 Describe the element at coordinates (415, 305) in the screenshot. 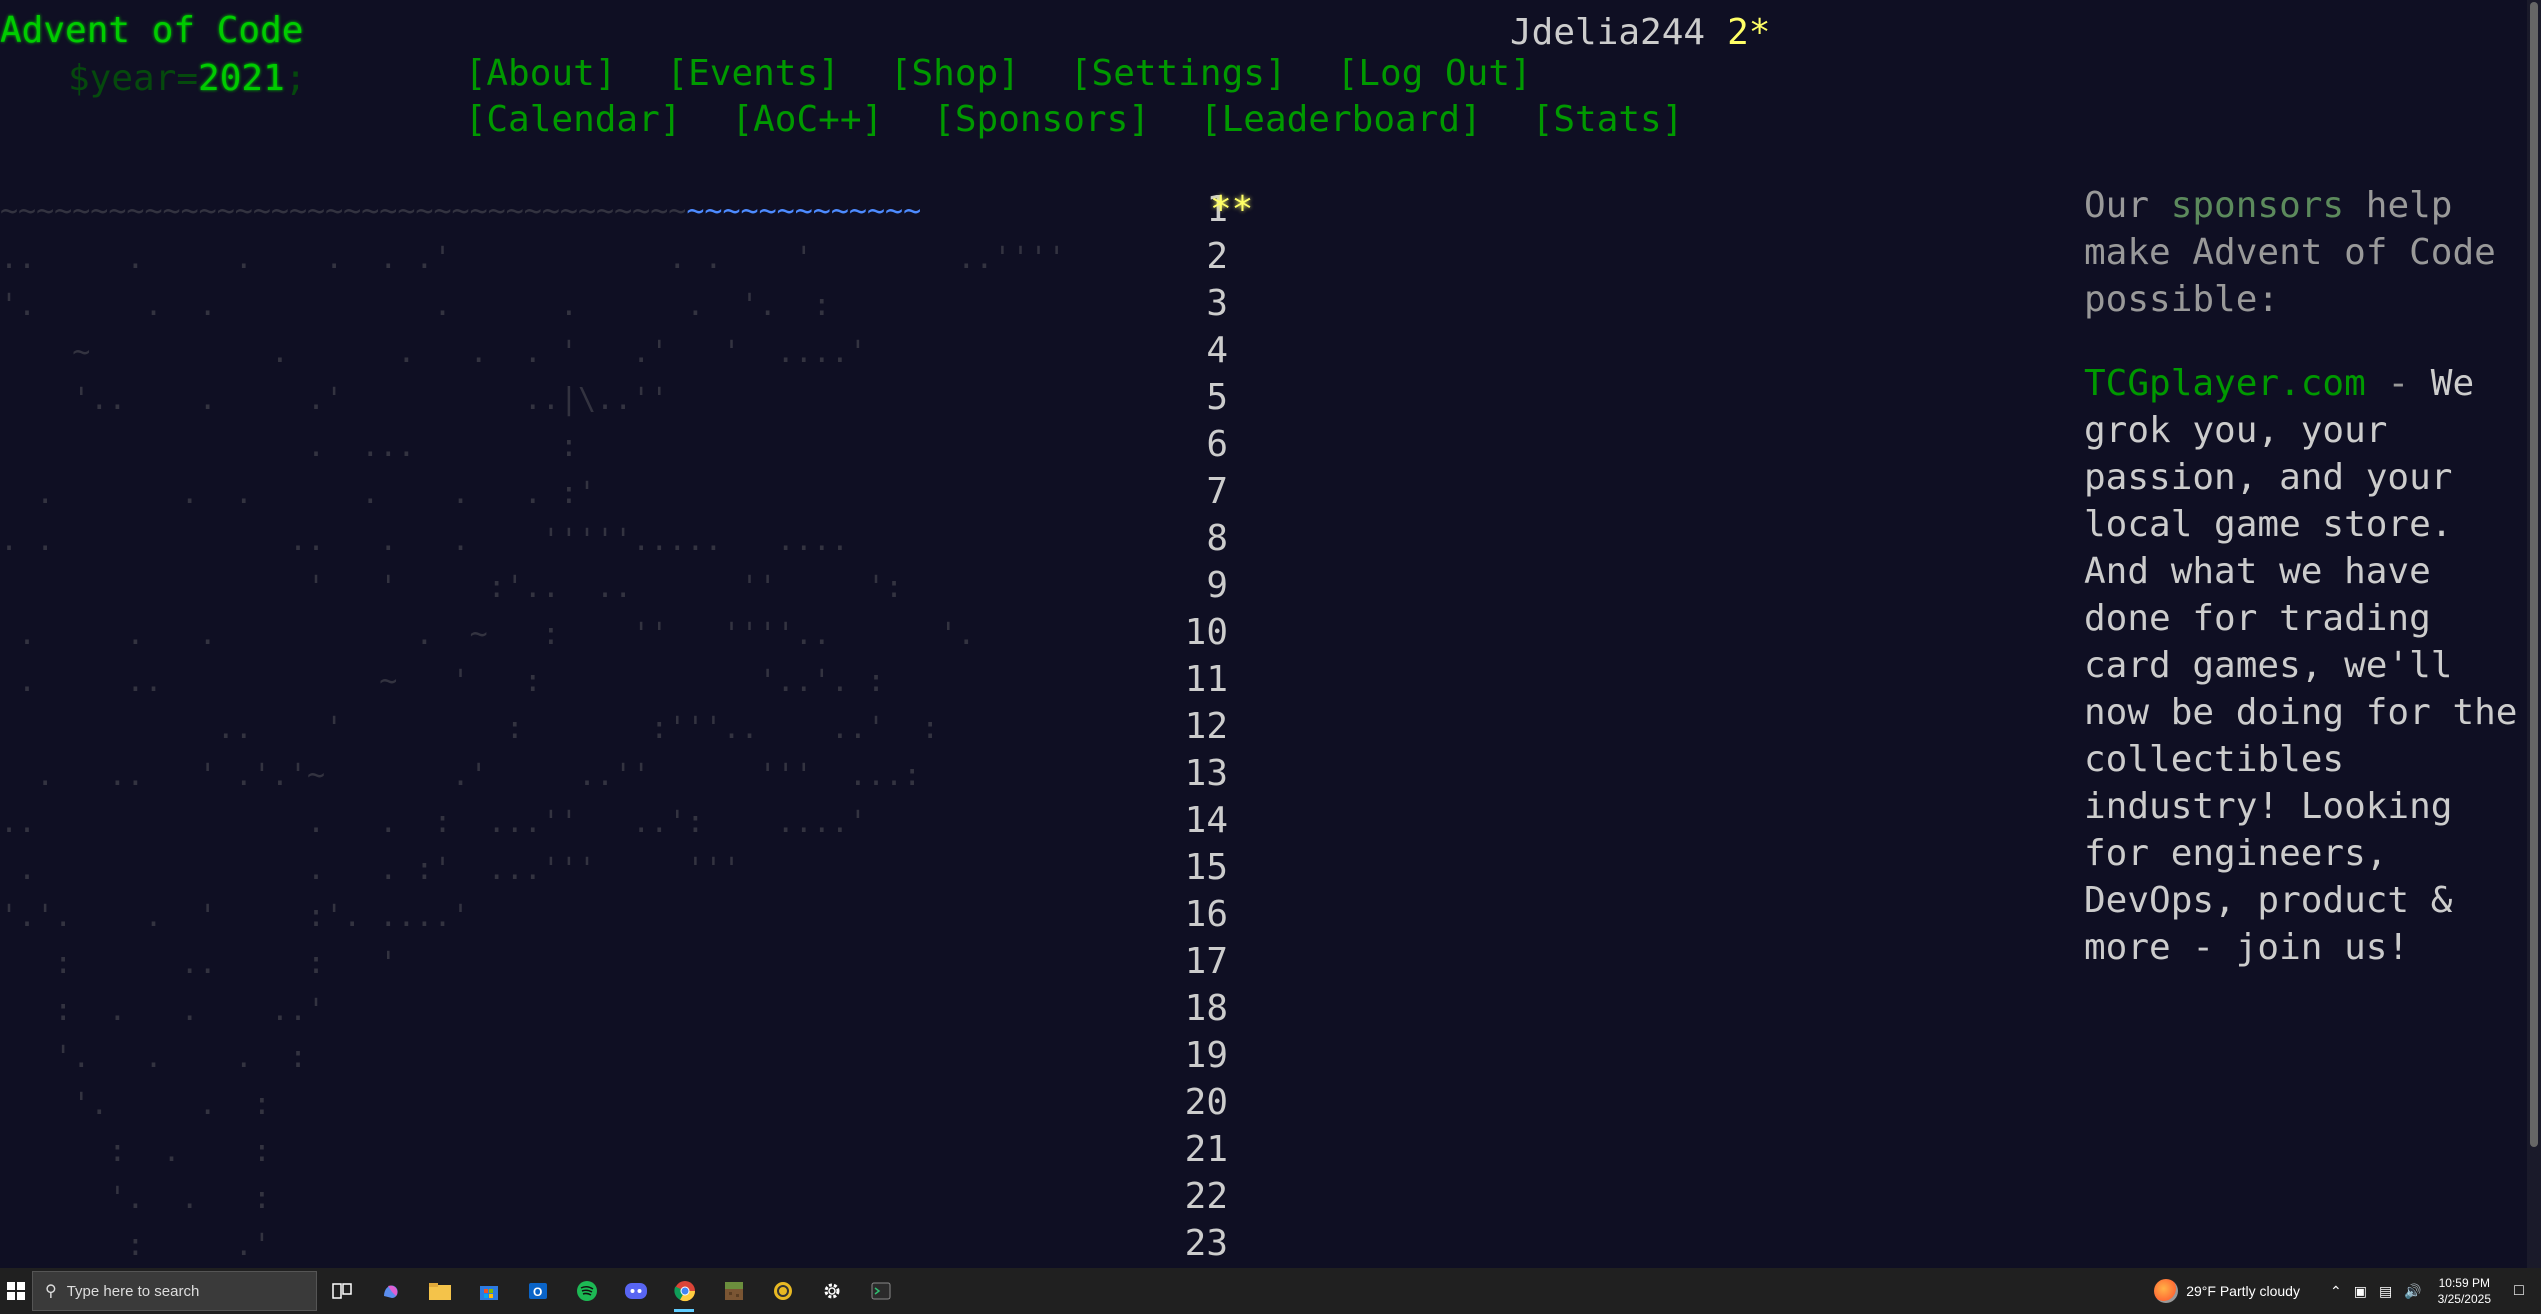

I see `calendar-art-line: '. . . . . . '. :` at that location.